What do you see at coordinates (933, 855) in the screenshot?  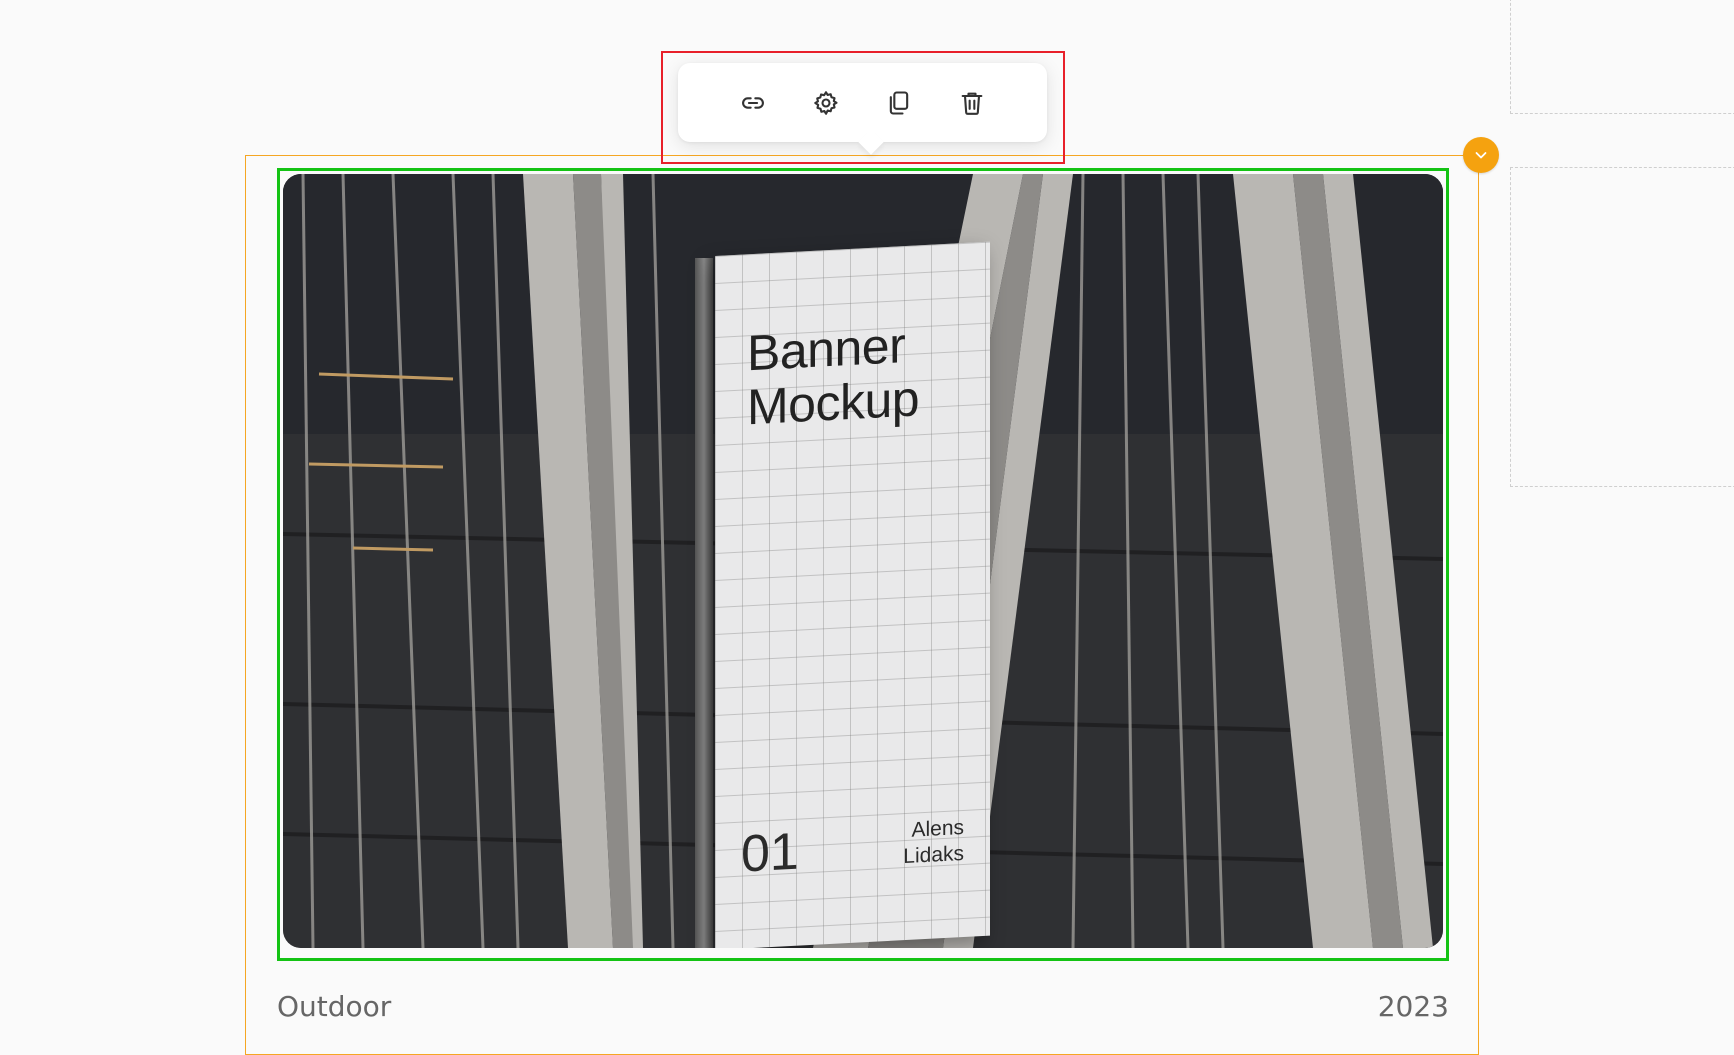 I see `banner-author-line: Lidaks` at bounding box center [933, 855].